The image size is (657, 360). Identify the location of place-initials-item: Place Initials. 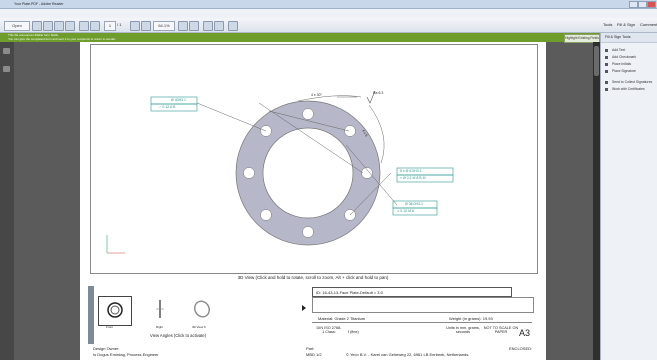
(629, 64).